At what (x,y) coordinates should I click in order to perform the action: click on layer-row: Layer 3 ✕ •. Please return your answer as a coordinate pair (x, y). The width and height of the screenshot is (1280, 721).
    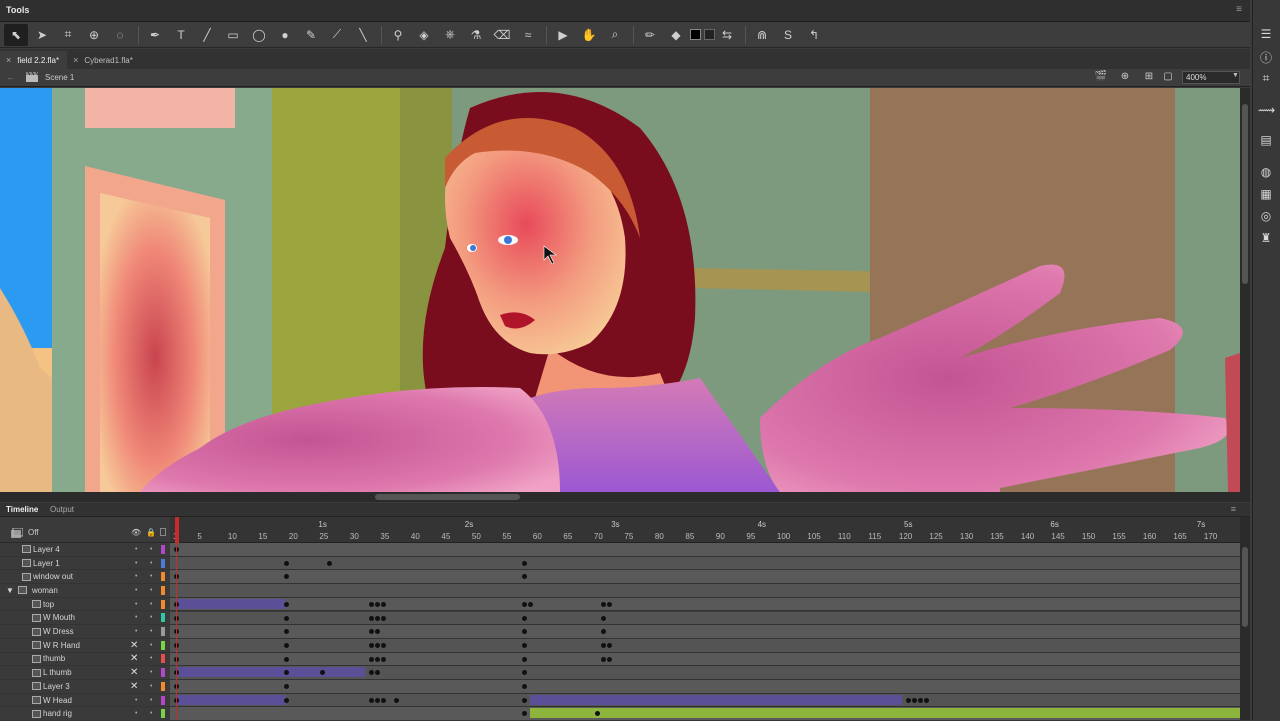
    Looking at the image, I should click on (85, 687).